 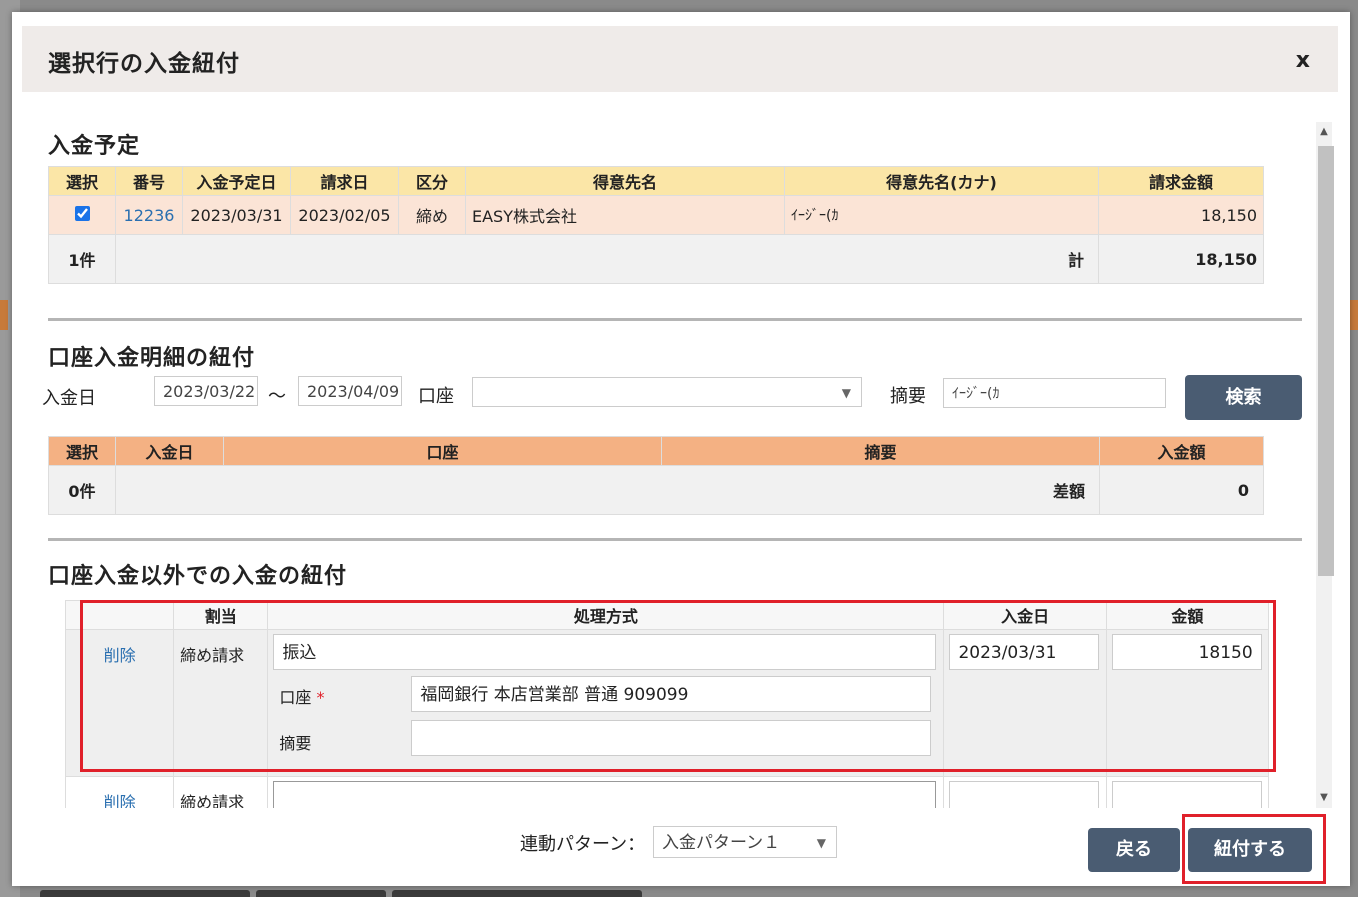 I want to click on method-cell, so click(x=606, y=792).